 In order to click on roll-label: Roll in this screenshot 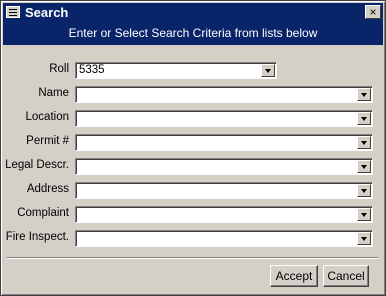, I will do `click(59, 69)`.